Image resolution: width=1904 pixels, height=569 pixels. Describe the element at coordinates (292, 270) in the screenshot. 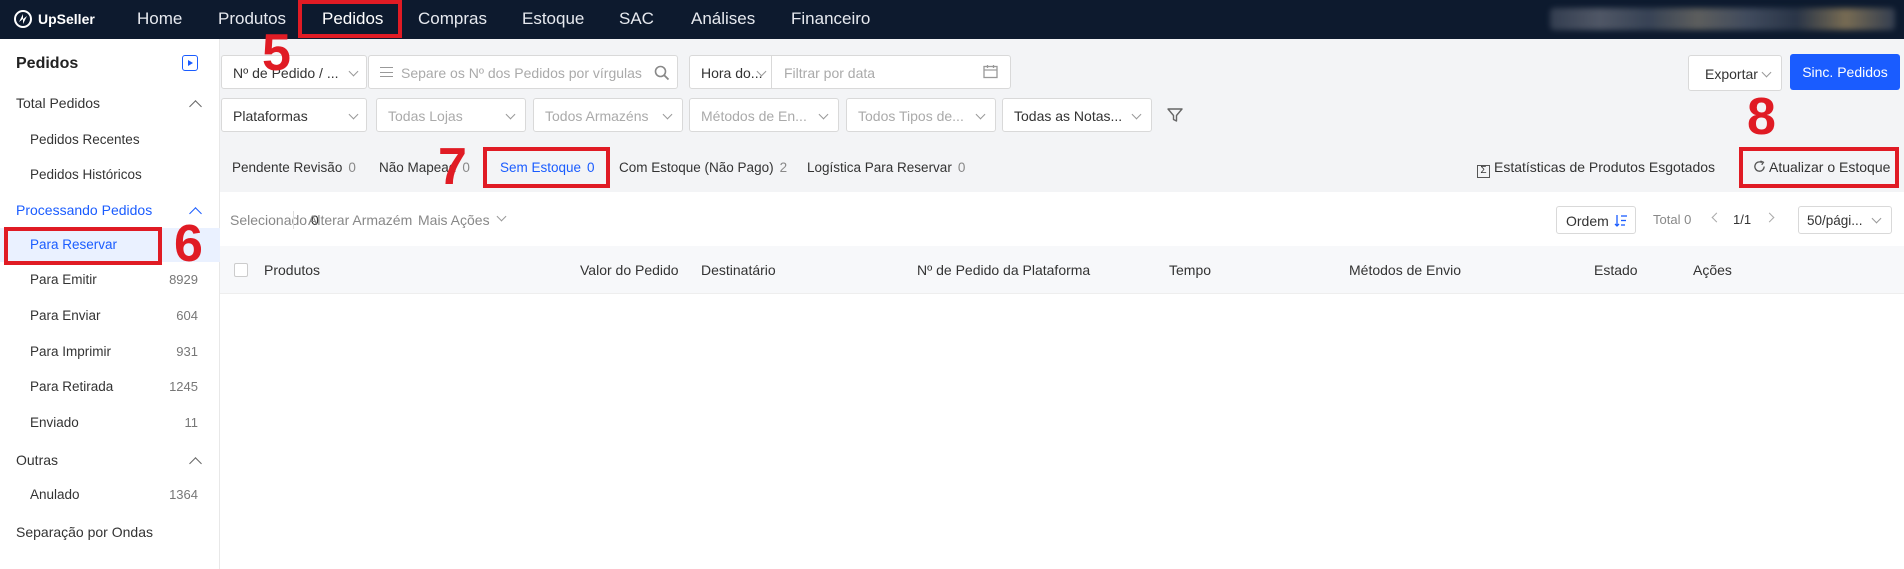

I see `column-produtos: Produtos` at that location.